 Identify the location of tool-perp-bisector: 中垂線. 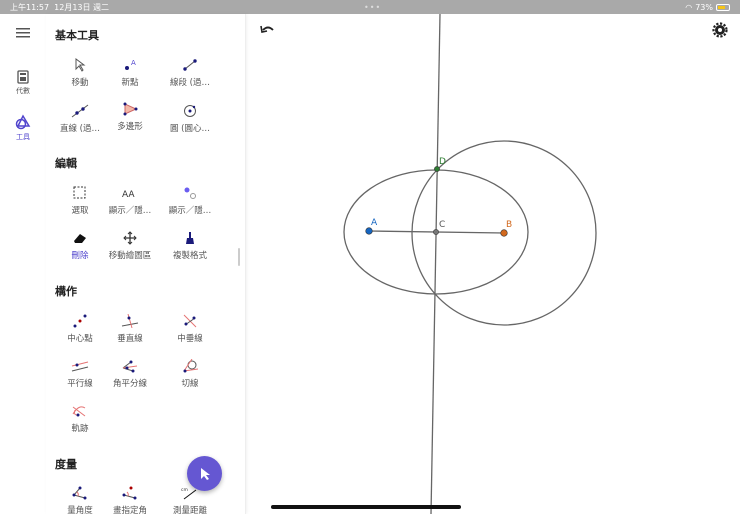
(190, 329).